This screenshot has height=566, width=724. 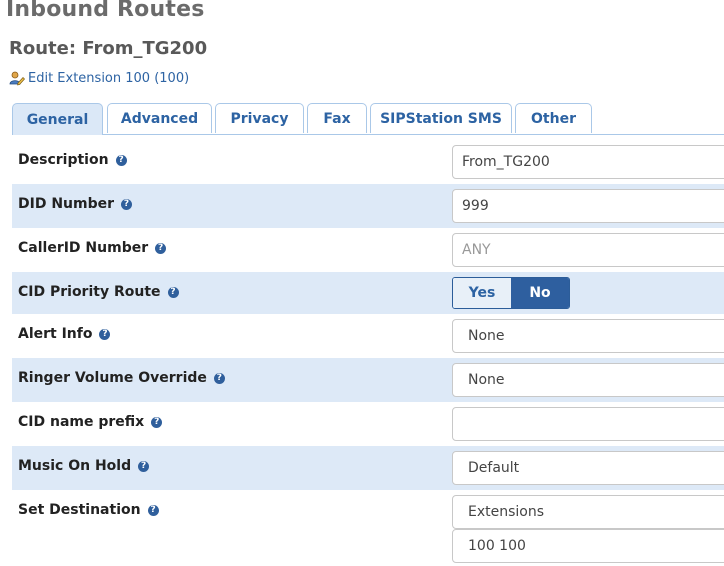 I want to click on alert-info-row: Alert Info ? None, so click(x=368, y=336).